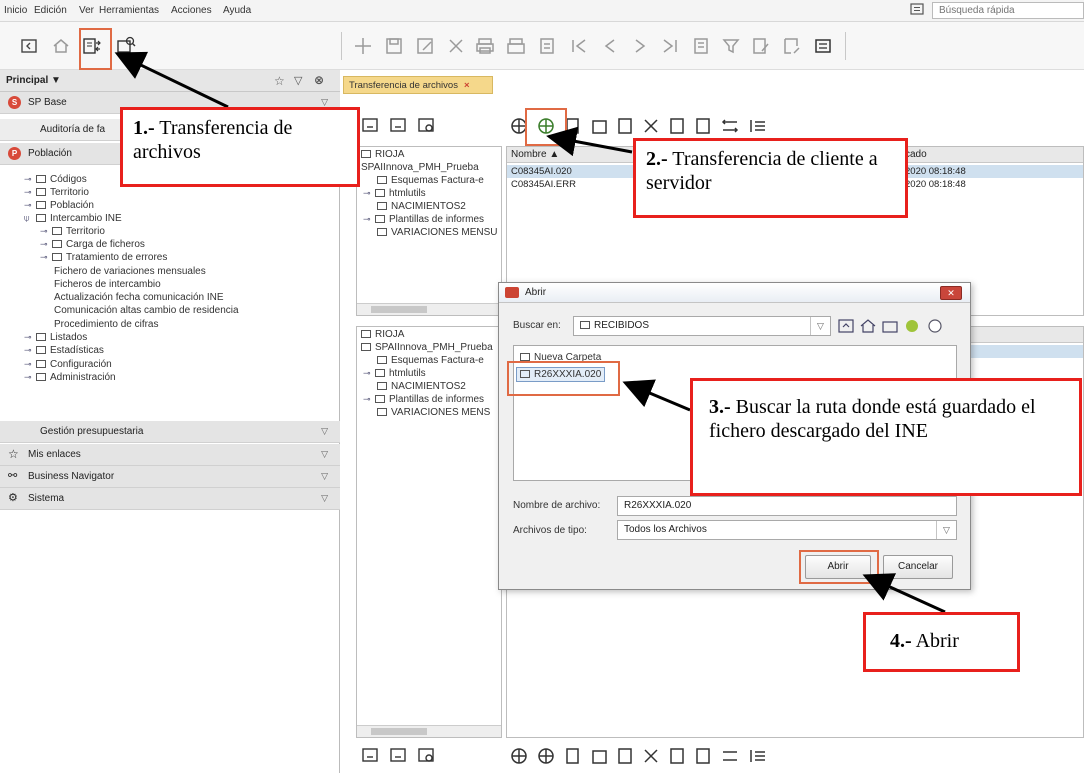 This screenshot has width=1084, height=773. I want to click on tree-item-procedimiento: Procedimiento de cifras, so click(106, 324).